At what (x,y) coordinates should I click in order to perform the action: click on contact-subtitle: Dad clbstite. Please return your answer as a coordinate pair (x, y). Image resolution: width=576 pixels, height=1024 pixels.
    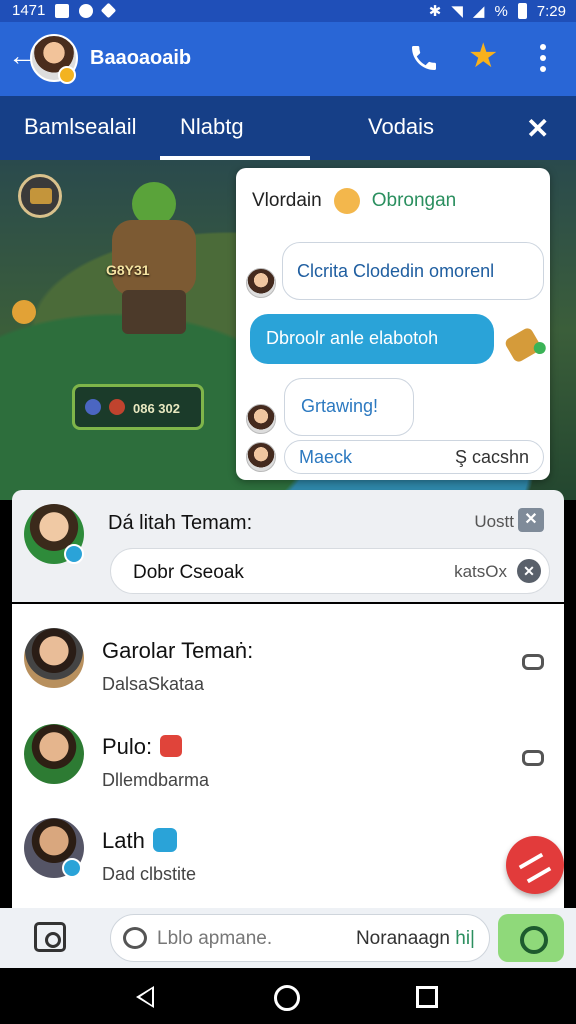
    Looking at the image, I should click on (149, 874).